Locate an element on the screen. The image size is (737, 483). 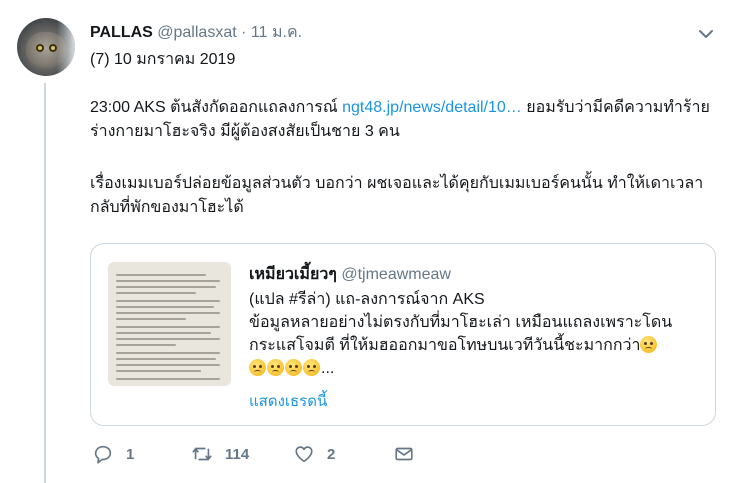
quoted-tweet-header: เหมียวเมี้ยวๆ @tjmeawmeaw is located at coordinates (350, 274).